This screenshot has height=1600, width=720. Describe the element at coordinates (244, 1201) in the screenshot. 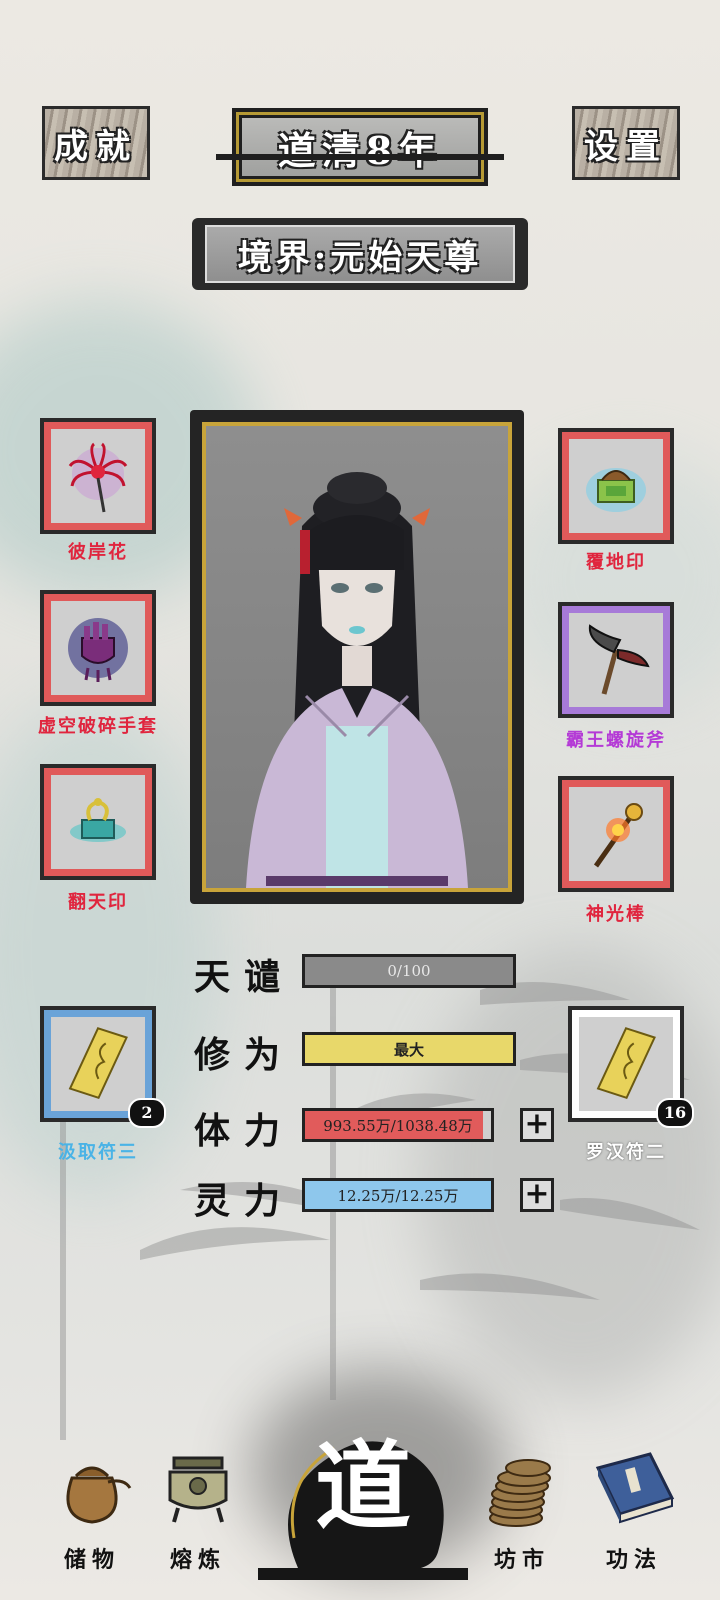

I see `spirit-label: 灵力` at that location.